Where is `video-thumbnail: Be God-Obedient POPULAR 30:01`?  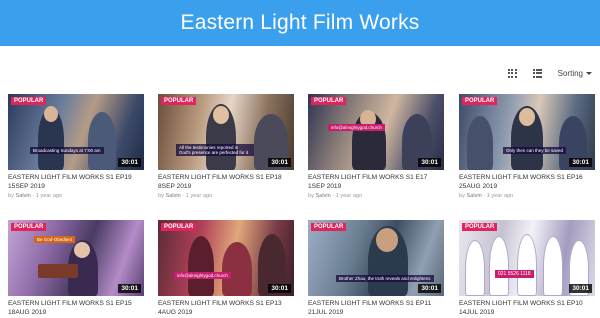 video-thumbnail: Be God-Obedient POPULAR 30:01 is located at coordinates (76, 258).